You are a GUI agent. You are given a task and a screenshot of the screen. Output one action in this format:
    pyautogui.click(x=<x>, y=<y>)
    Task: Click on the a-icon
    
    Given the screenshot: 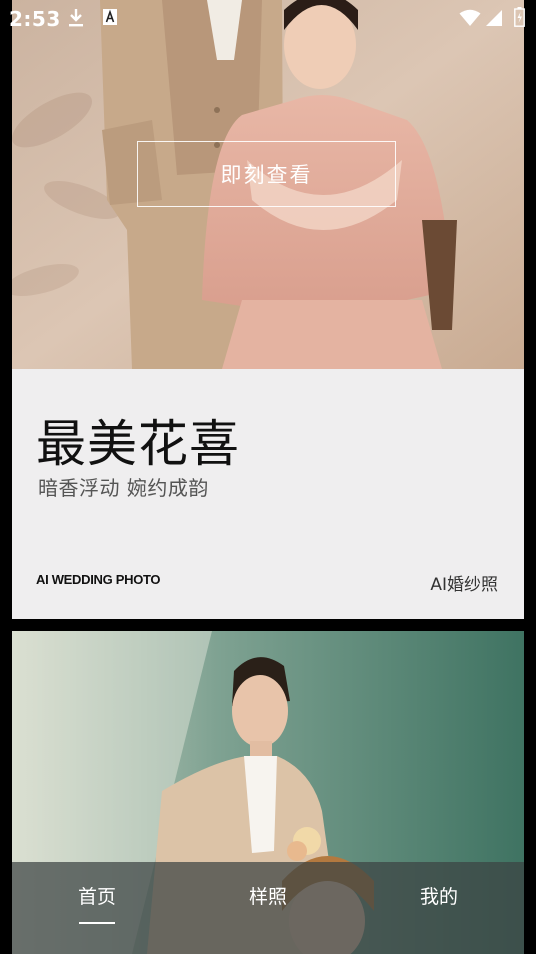 What is the action you would take?
    pyautogui.click(x=110, y=19)
    